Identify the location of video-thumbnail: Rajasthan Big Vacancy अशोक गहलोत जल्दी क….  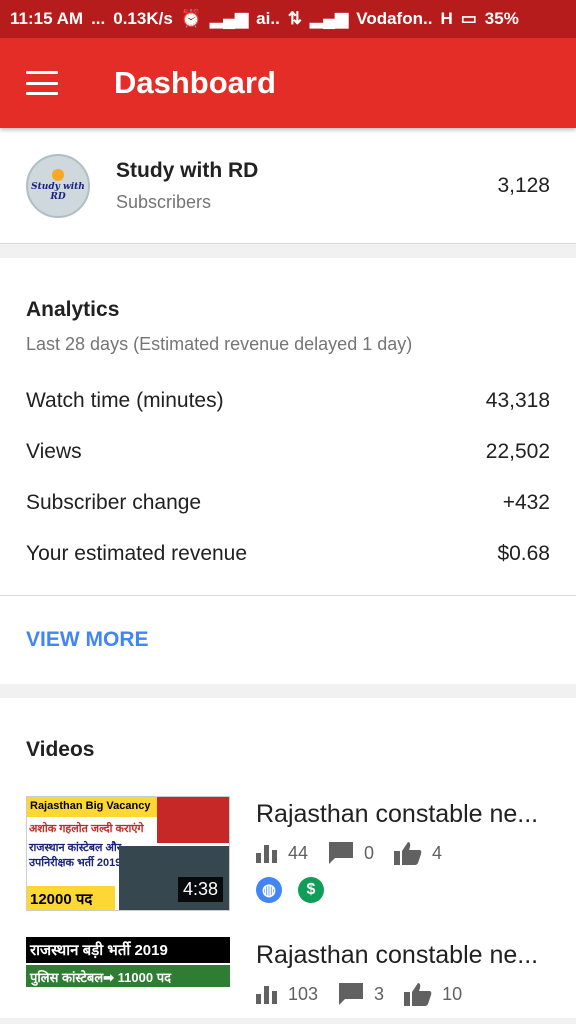
(128, 853).